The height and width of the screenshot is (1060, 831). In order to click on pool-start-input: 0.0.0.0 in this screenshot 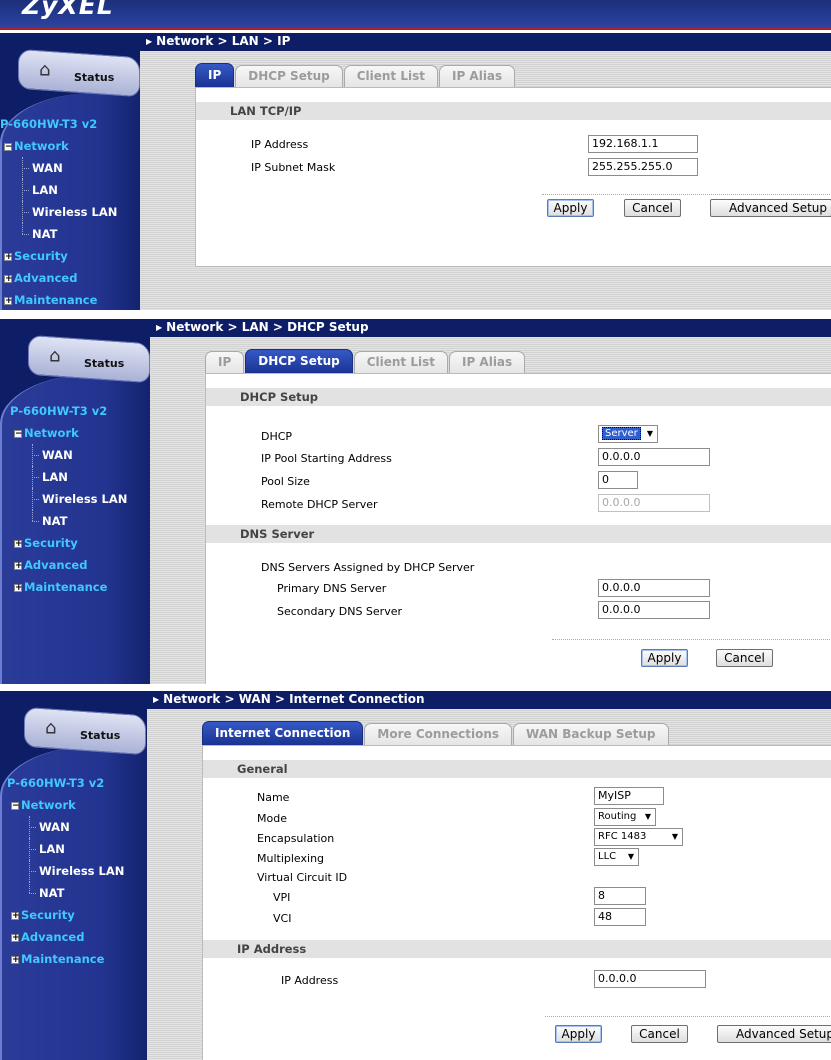, I will do `click(654, 457)`.